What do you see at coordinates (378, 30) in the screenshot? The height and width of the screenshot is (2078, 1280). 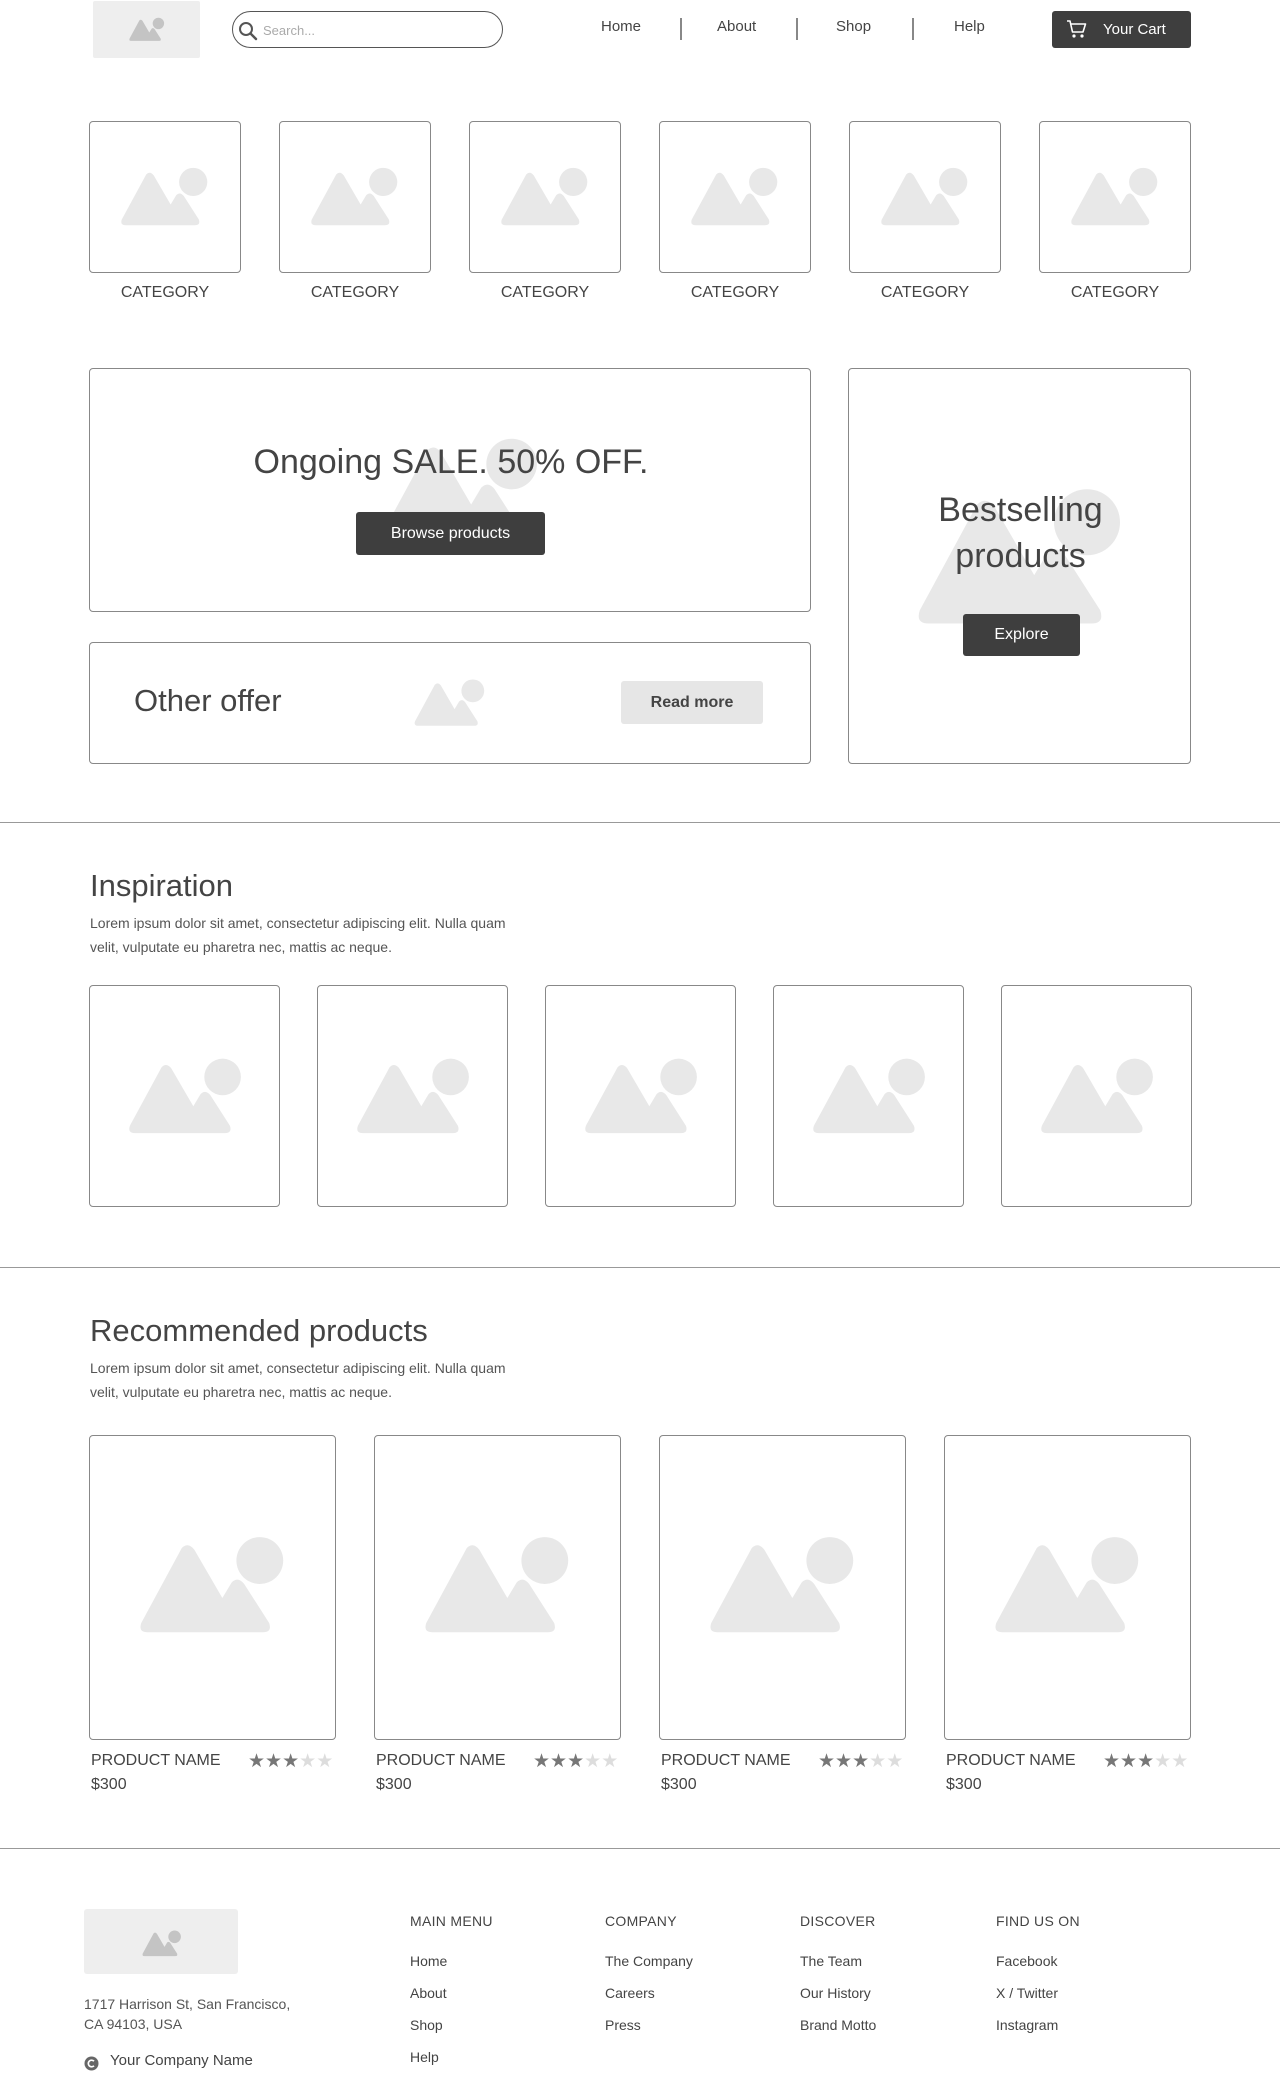 I see `search-input` at bounding box center [378, 30].